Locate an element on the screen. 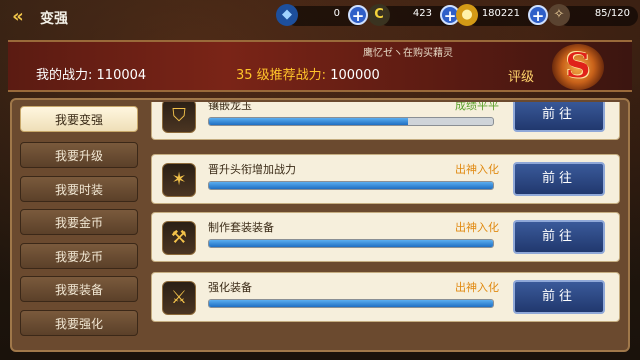  task-name: 强化装备 is located at coordinates (230, 287).